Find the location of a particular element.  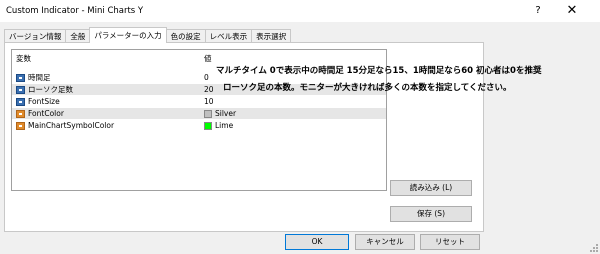

ok-button: OK is located at coordinates (317, 242).